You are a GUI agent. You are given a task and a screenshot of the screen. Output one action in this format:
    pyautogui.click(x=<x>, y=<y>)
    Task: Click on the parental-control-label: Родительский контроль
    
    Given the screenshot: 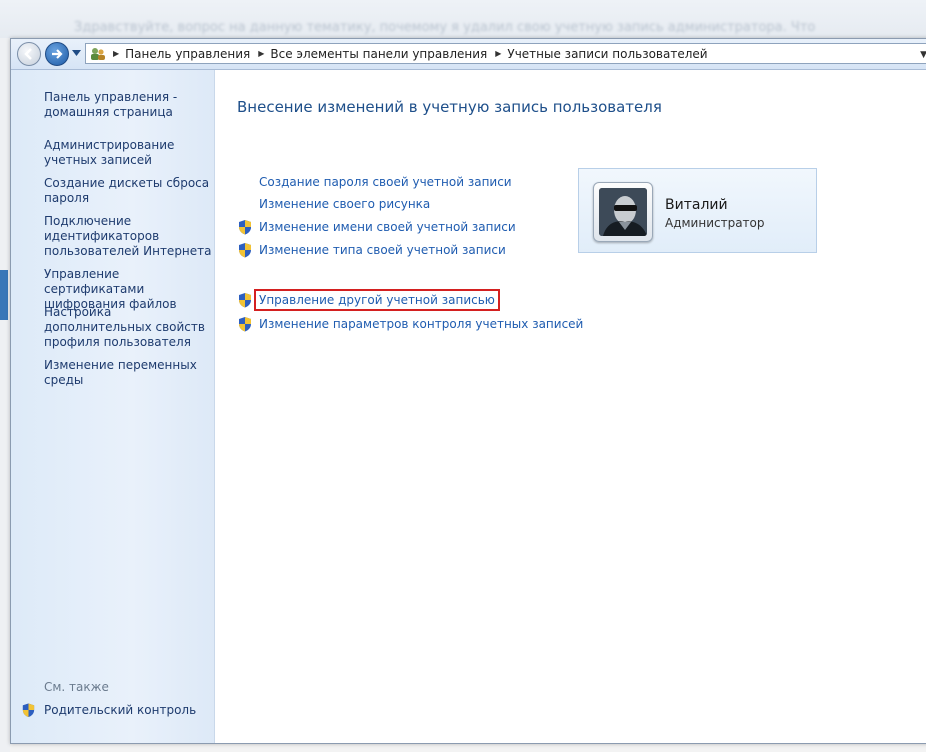 What is the action you would take?
    pyautogui.click(x=120, y=710)
    